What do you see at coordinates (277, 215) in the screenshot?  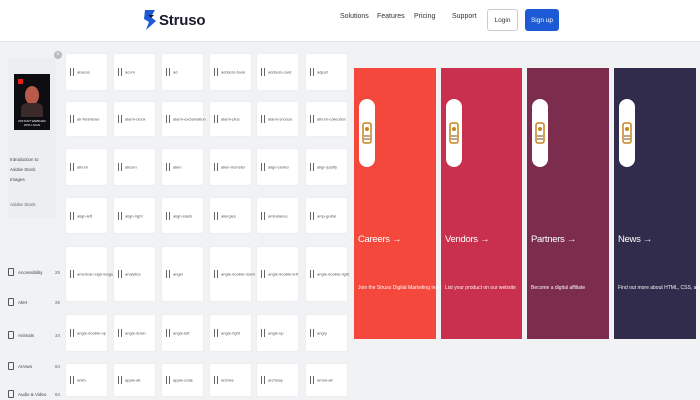 I see `icon-tile: ambulance` at bounding box center [277, 215].